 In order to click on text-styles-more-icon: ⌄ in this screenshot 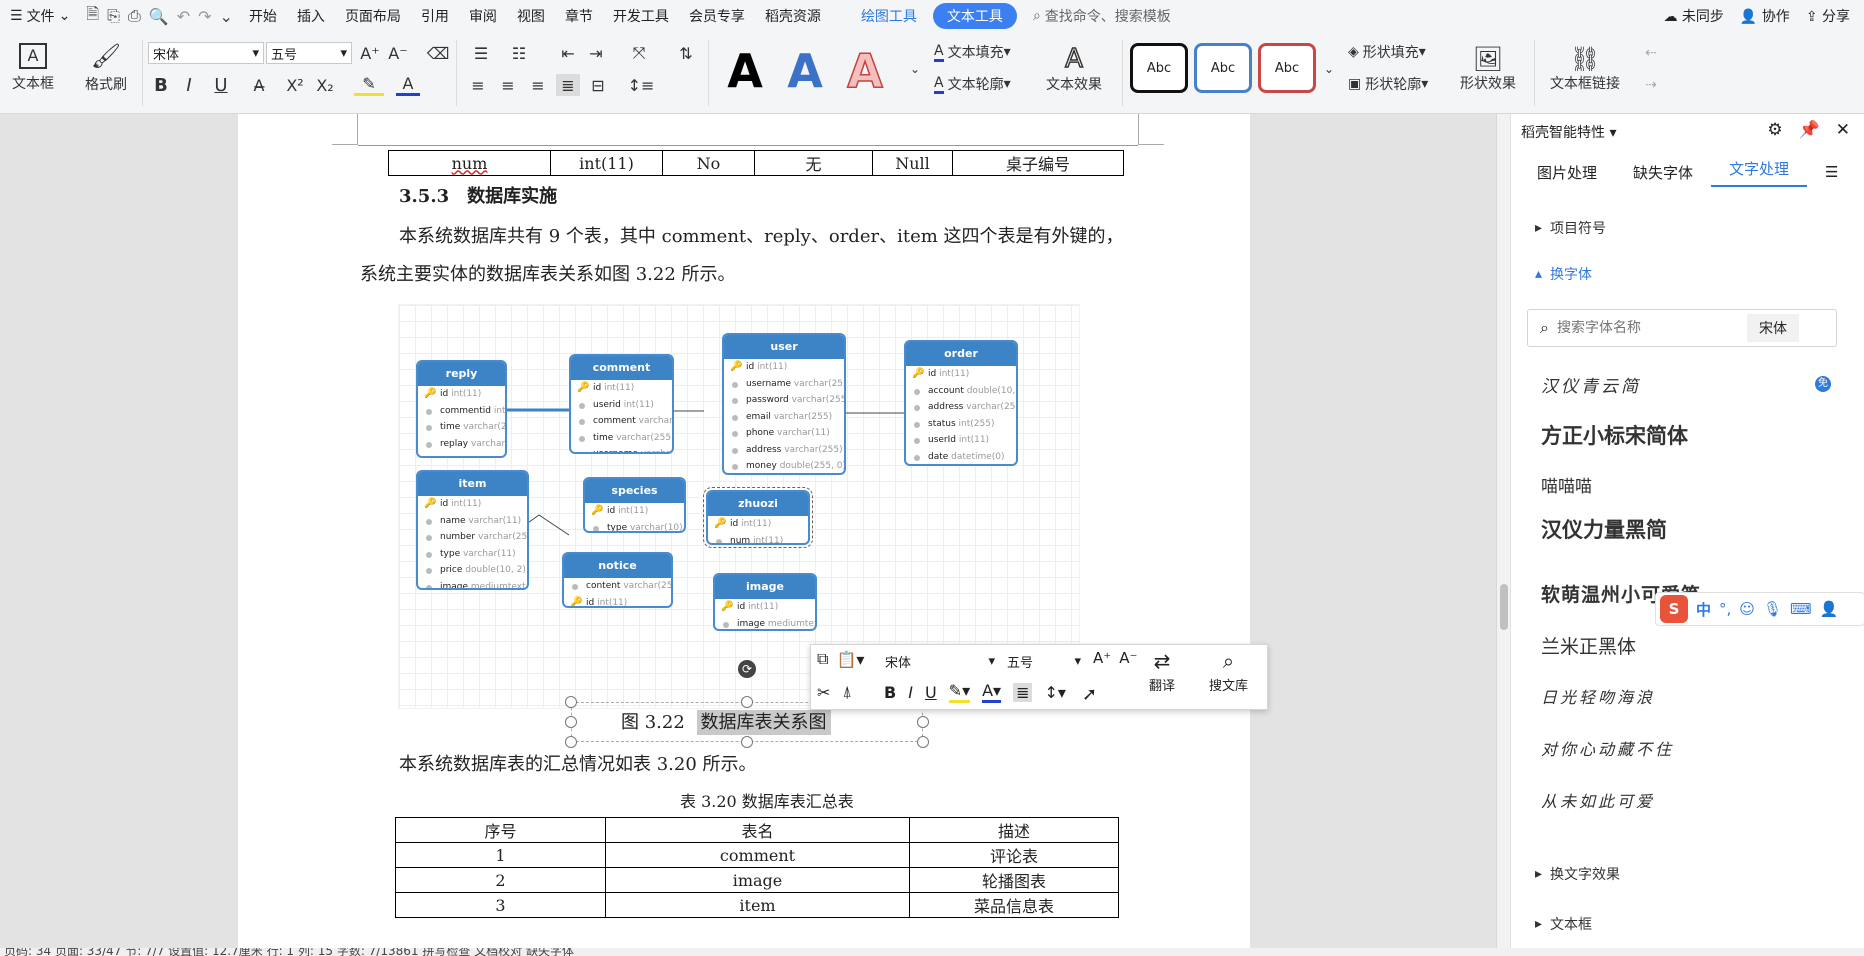, I will do `click(915, 69)`.